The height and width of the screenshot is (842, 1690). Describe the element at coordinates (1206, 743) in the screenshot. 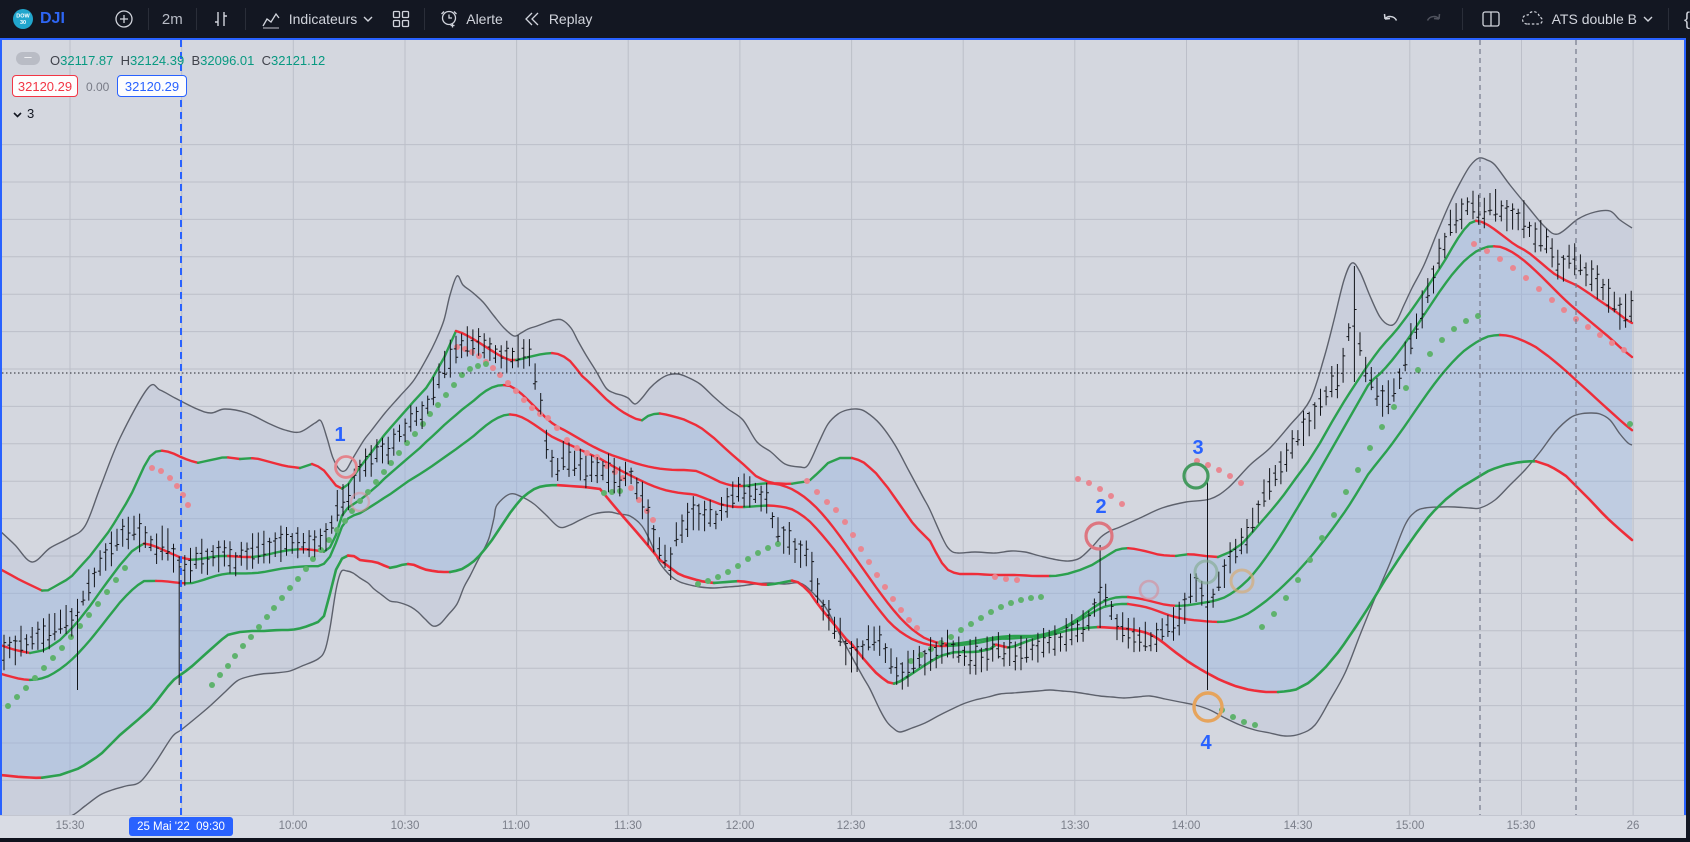

I see `svg-text: 4` at that location.